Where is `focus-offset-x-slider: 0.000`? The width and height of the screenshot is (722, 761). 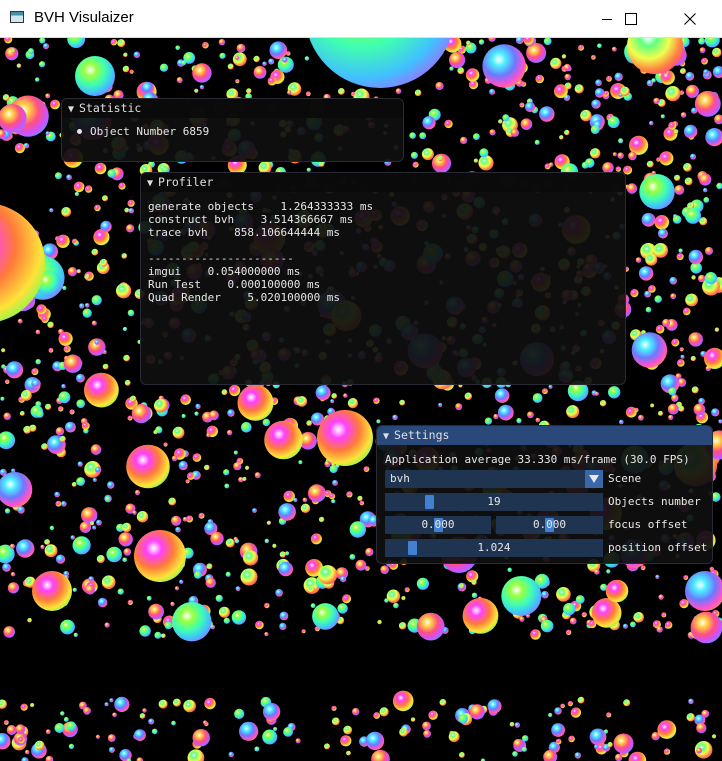 focus-offset-x-slider: 0.000 is located at coordinates (438, 525).